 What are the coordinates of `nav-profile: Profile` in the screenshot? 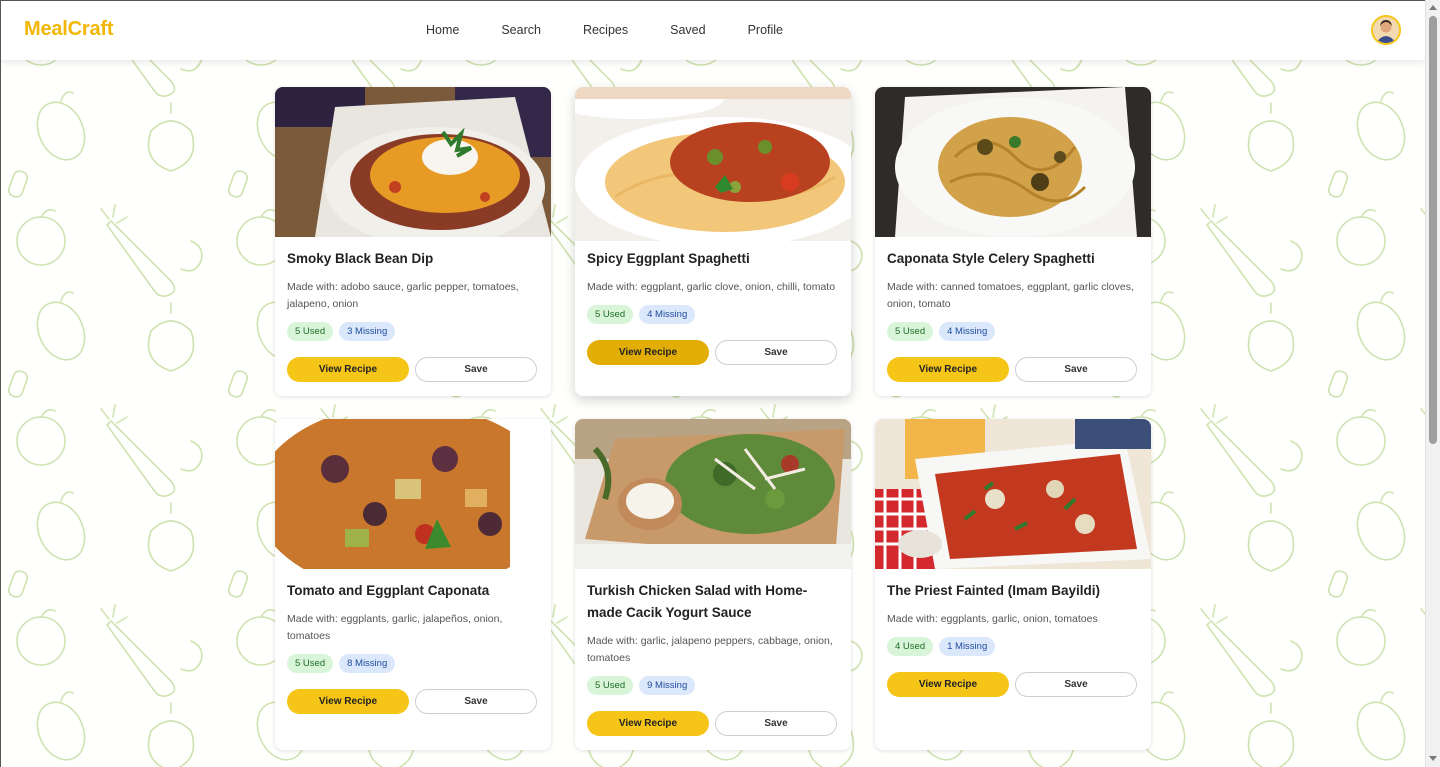 It's located at (765, 30).